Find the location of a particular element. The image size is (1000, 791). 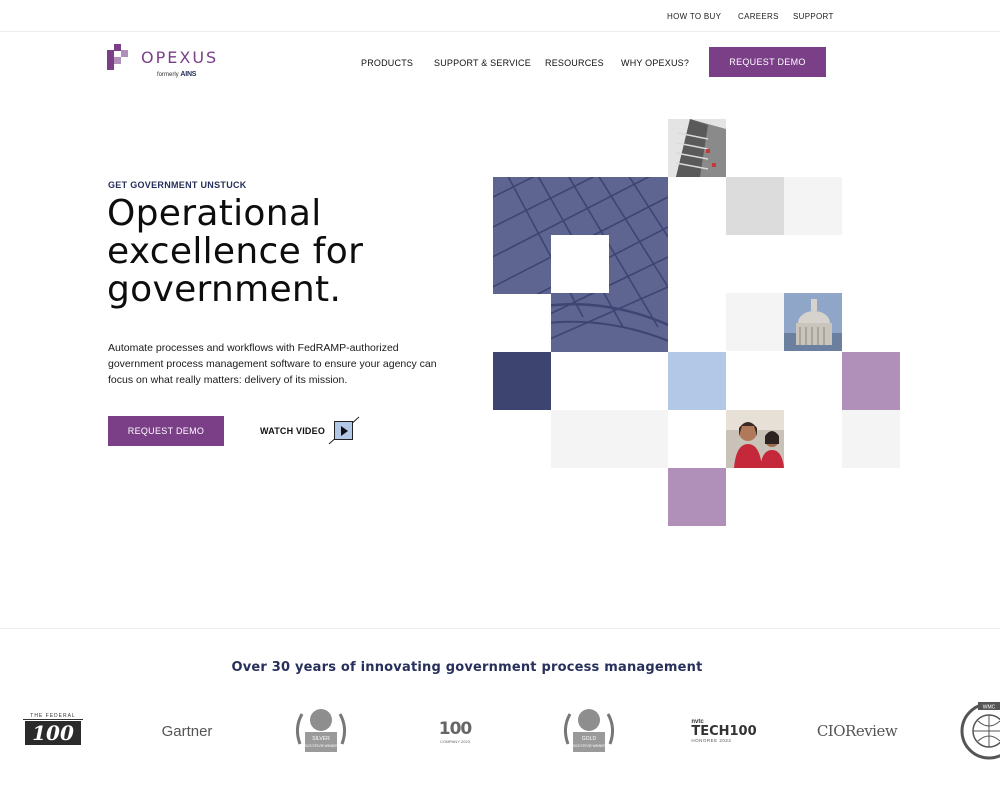

hero-request-demo-button: REQUEST DEMO is located at coordinates (166, 431).